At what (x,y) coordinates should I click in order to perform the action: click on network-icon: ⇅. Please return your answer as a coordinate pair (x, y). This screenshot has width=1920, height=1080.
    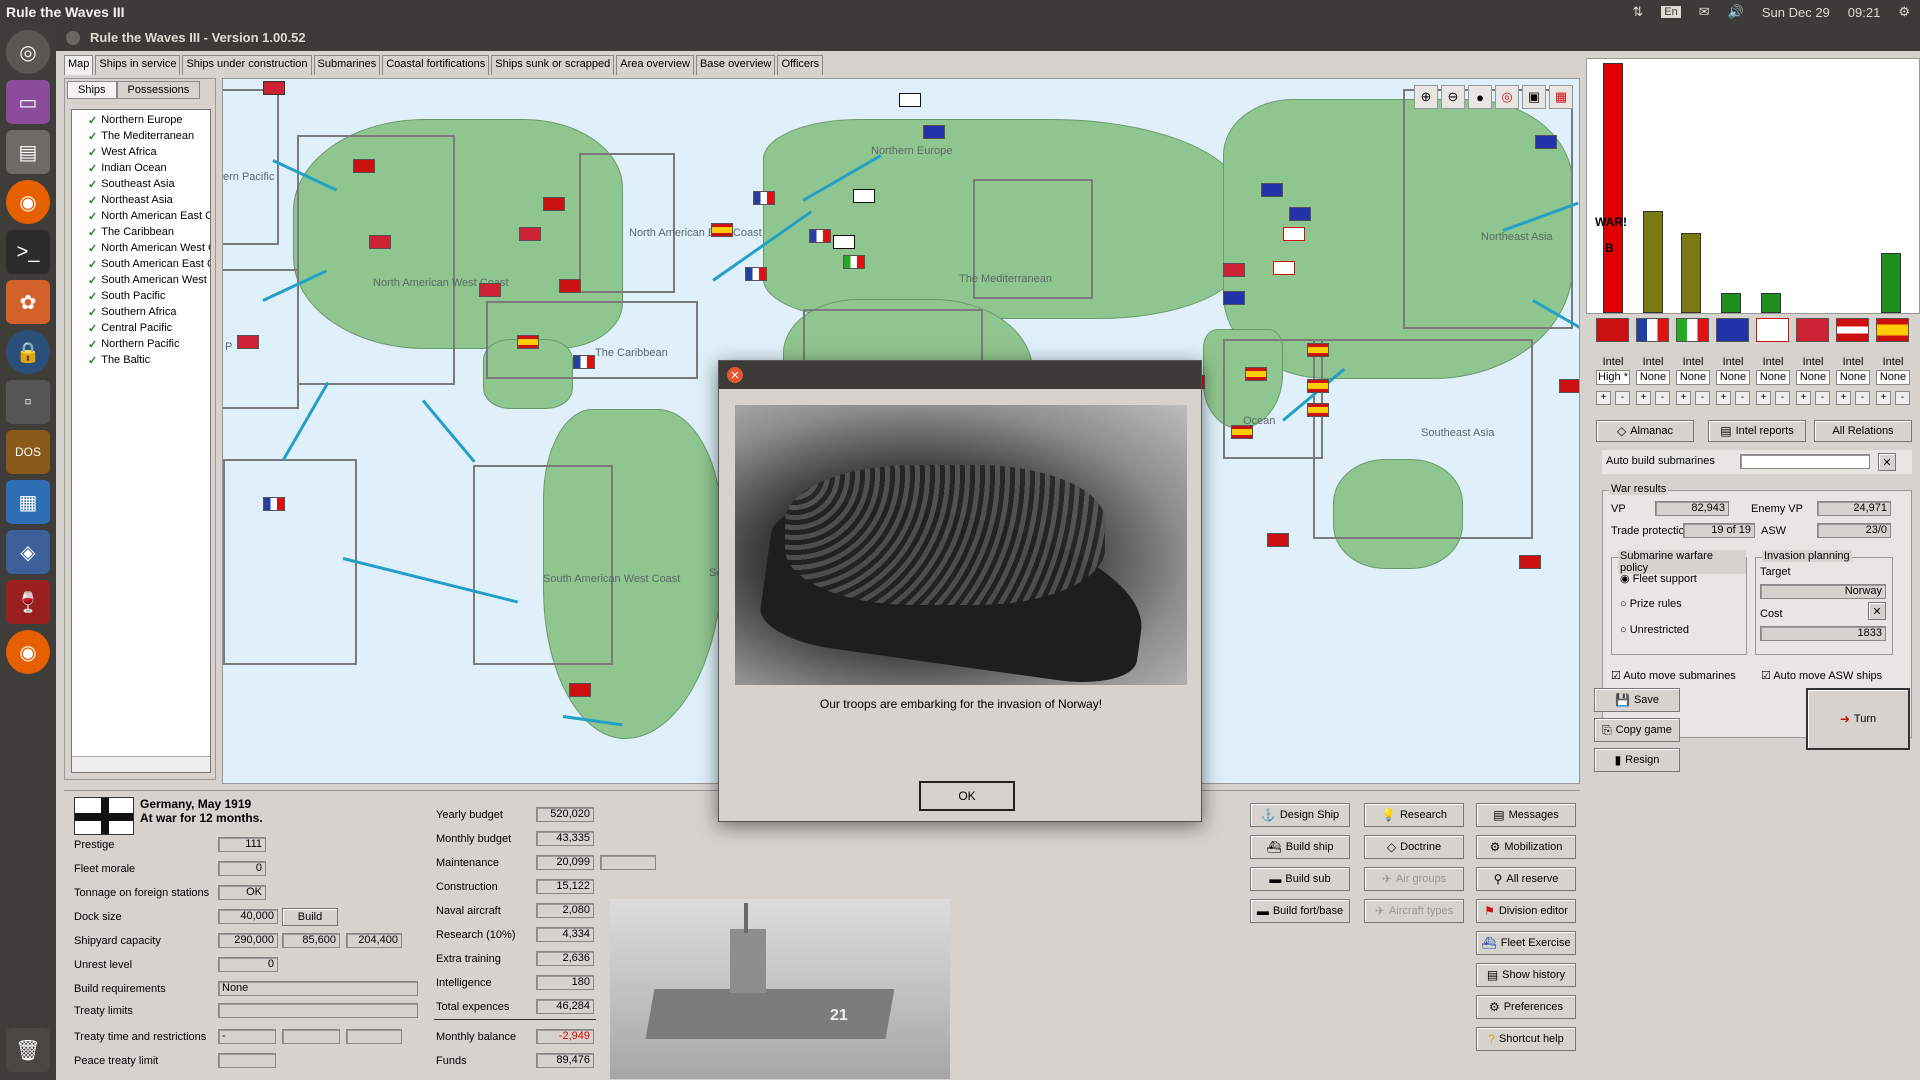
    Looking at the image, I should click on (1637, 12).